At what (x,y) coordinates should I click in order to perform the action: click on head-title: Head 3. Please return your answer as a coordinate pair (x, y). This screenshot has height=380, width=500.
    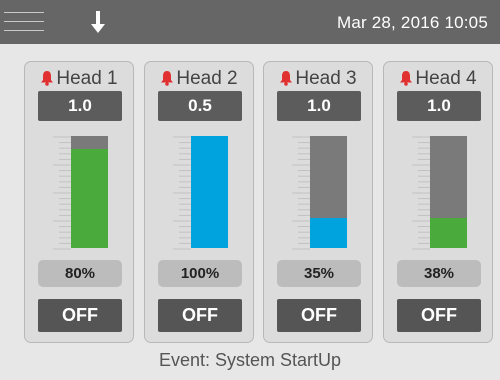
    Looking at the image, I should click on (318, 80).